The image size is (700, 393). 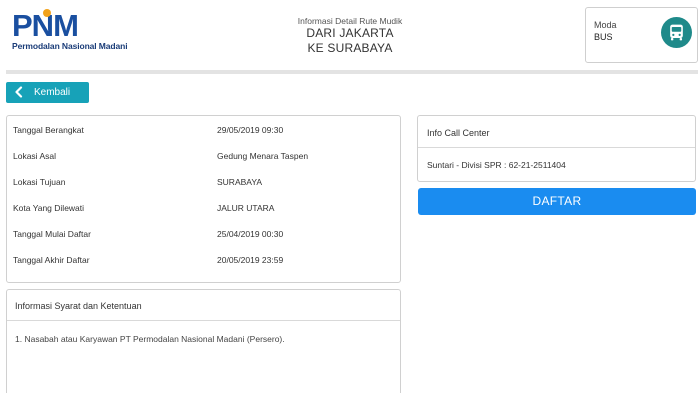 I want to click on detail-value: 20/05/2019 23:59, so click(x=250, y=260).